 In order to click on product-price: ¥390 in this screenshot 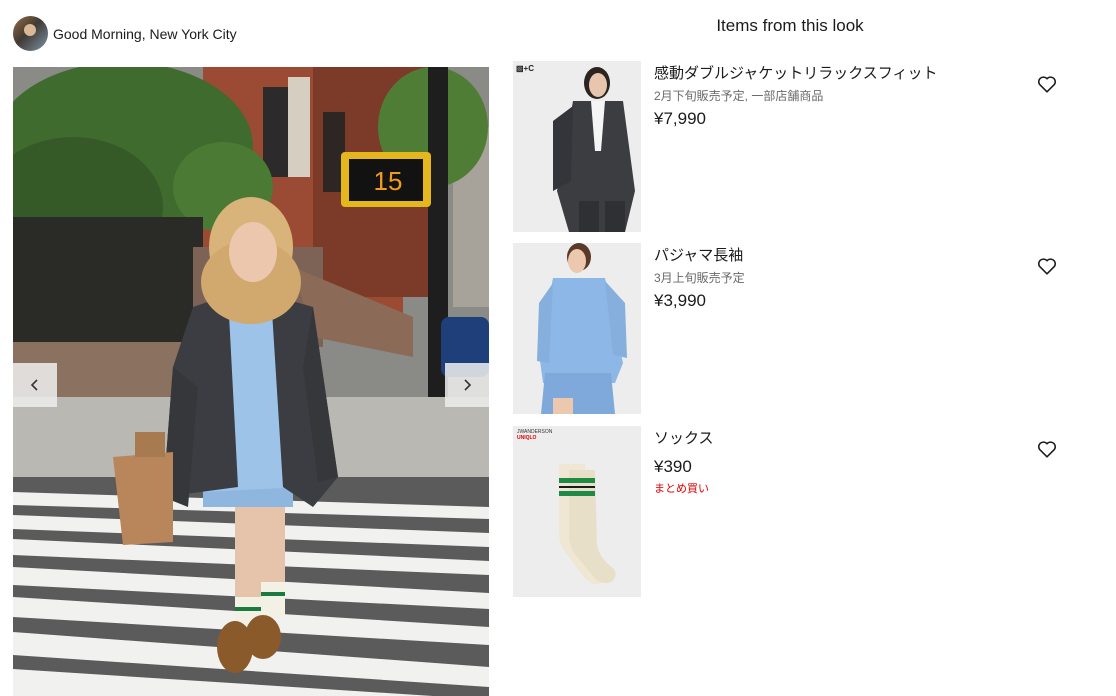, I will do `click(673, 466)`.